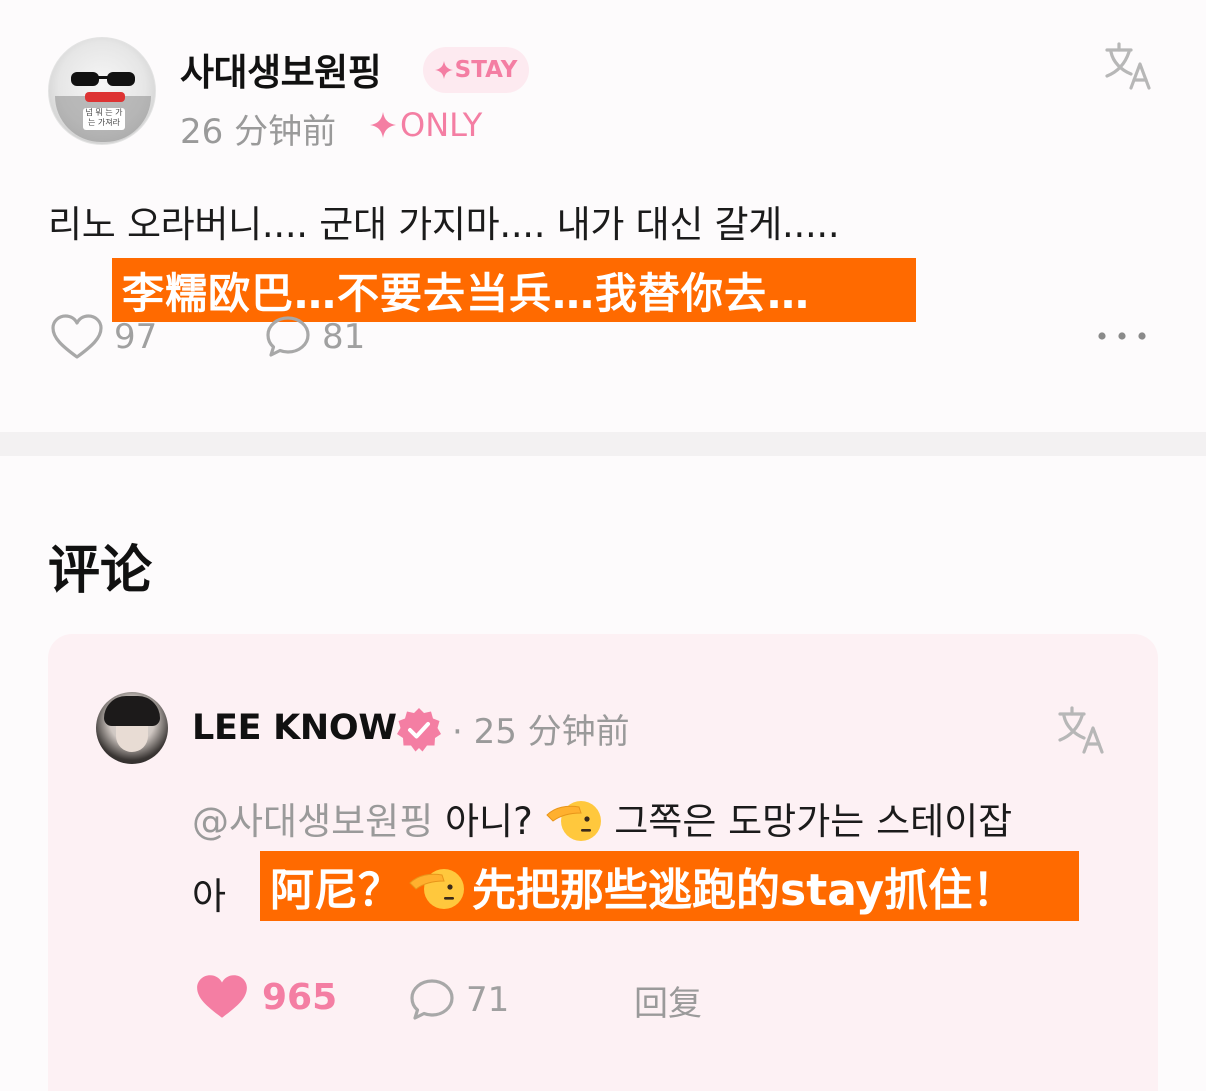 This screenshot has width=1206, height=1091. Describe the element at coordinates (488, 1000) in the screenshot. I see `comment-replies-count: 71` at that location.